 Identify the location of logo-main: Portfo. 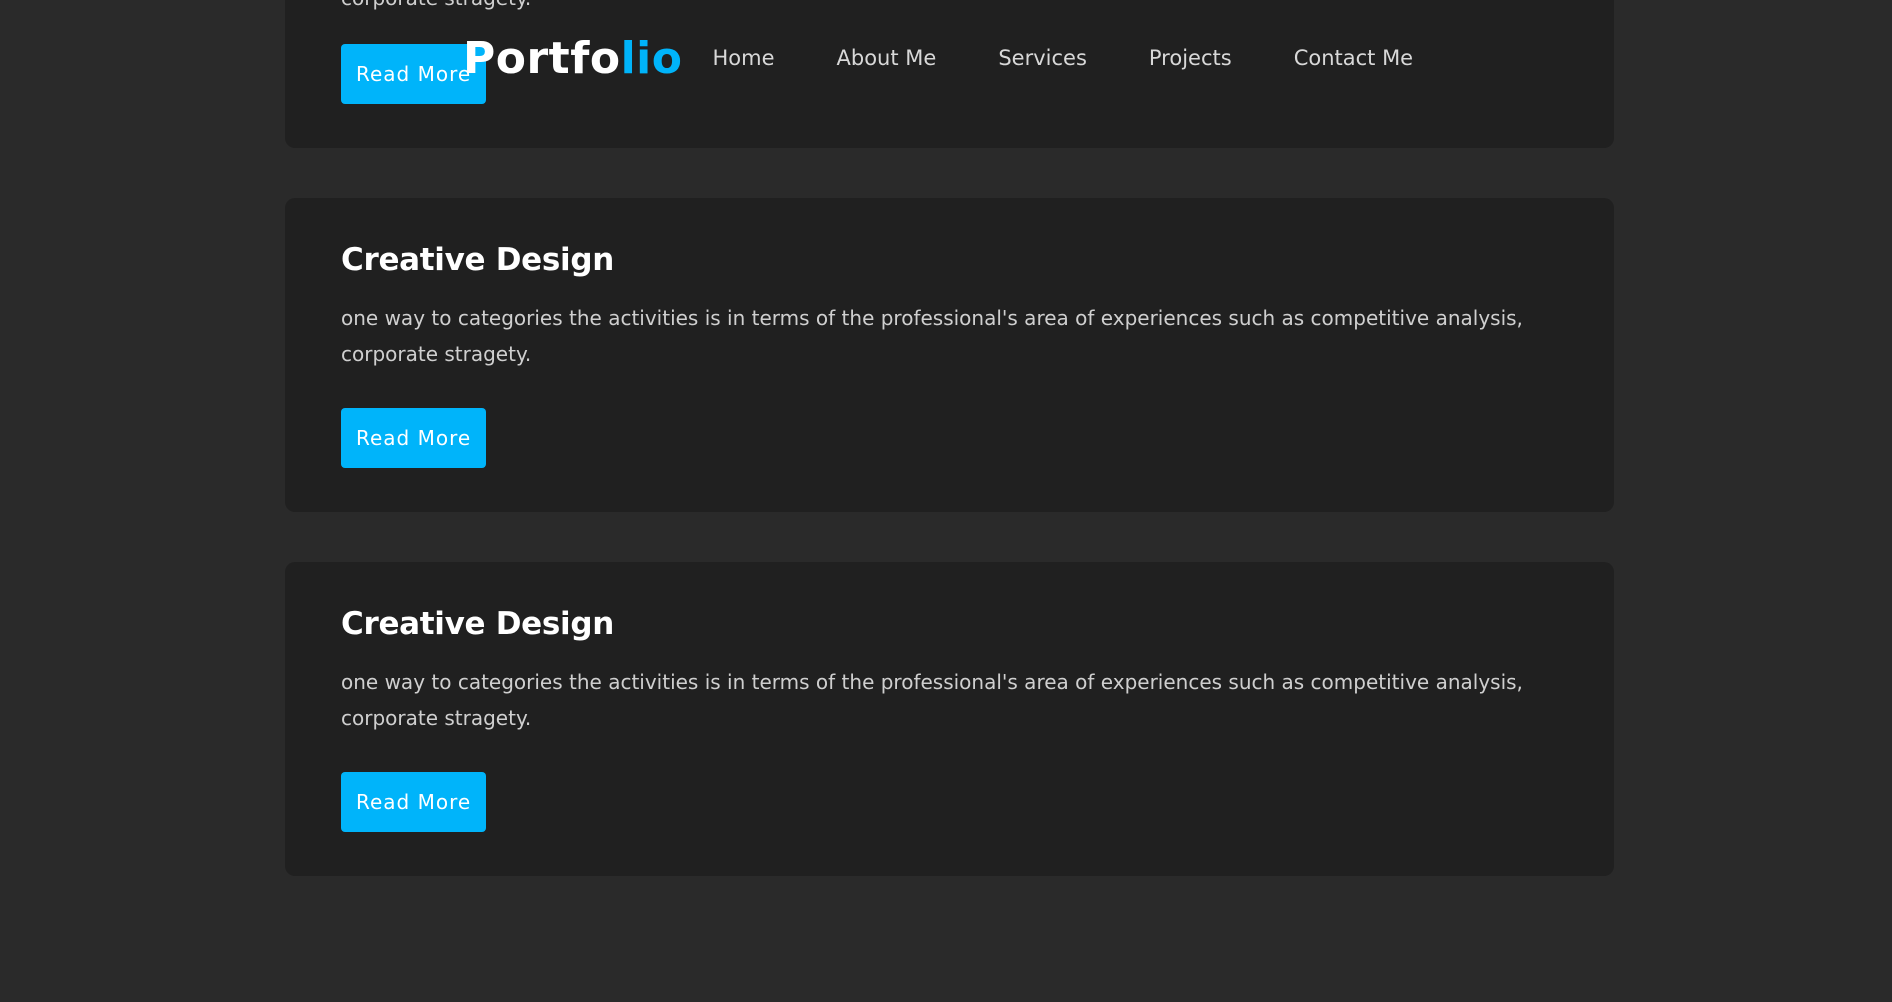
(542, 58).